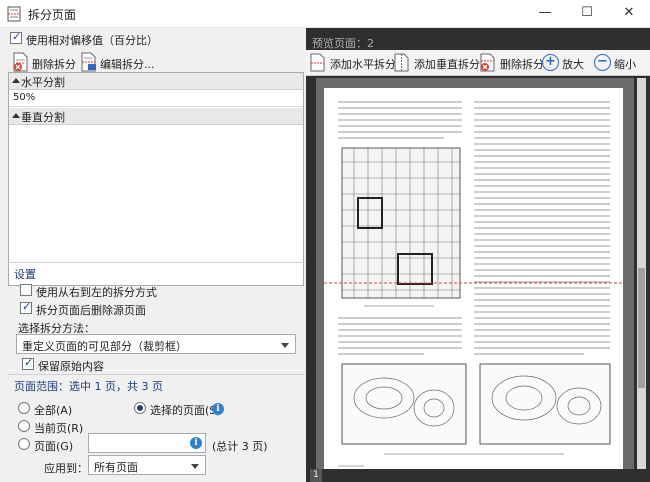 The width and height of the screenshot is (650, 482). Describe the element at coordinates (641, 328) in the screenshot. I see `scrollbar-thumb` at that location.